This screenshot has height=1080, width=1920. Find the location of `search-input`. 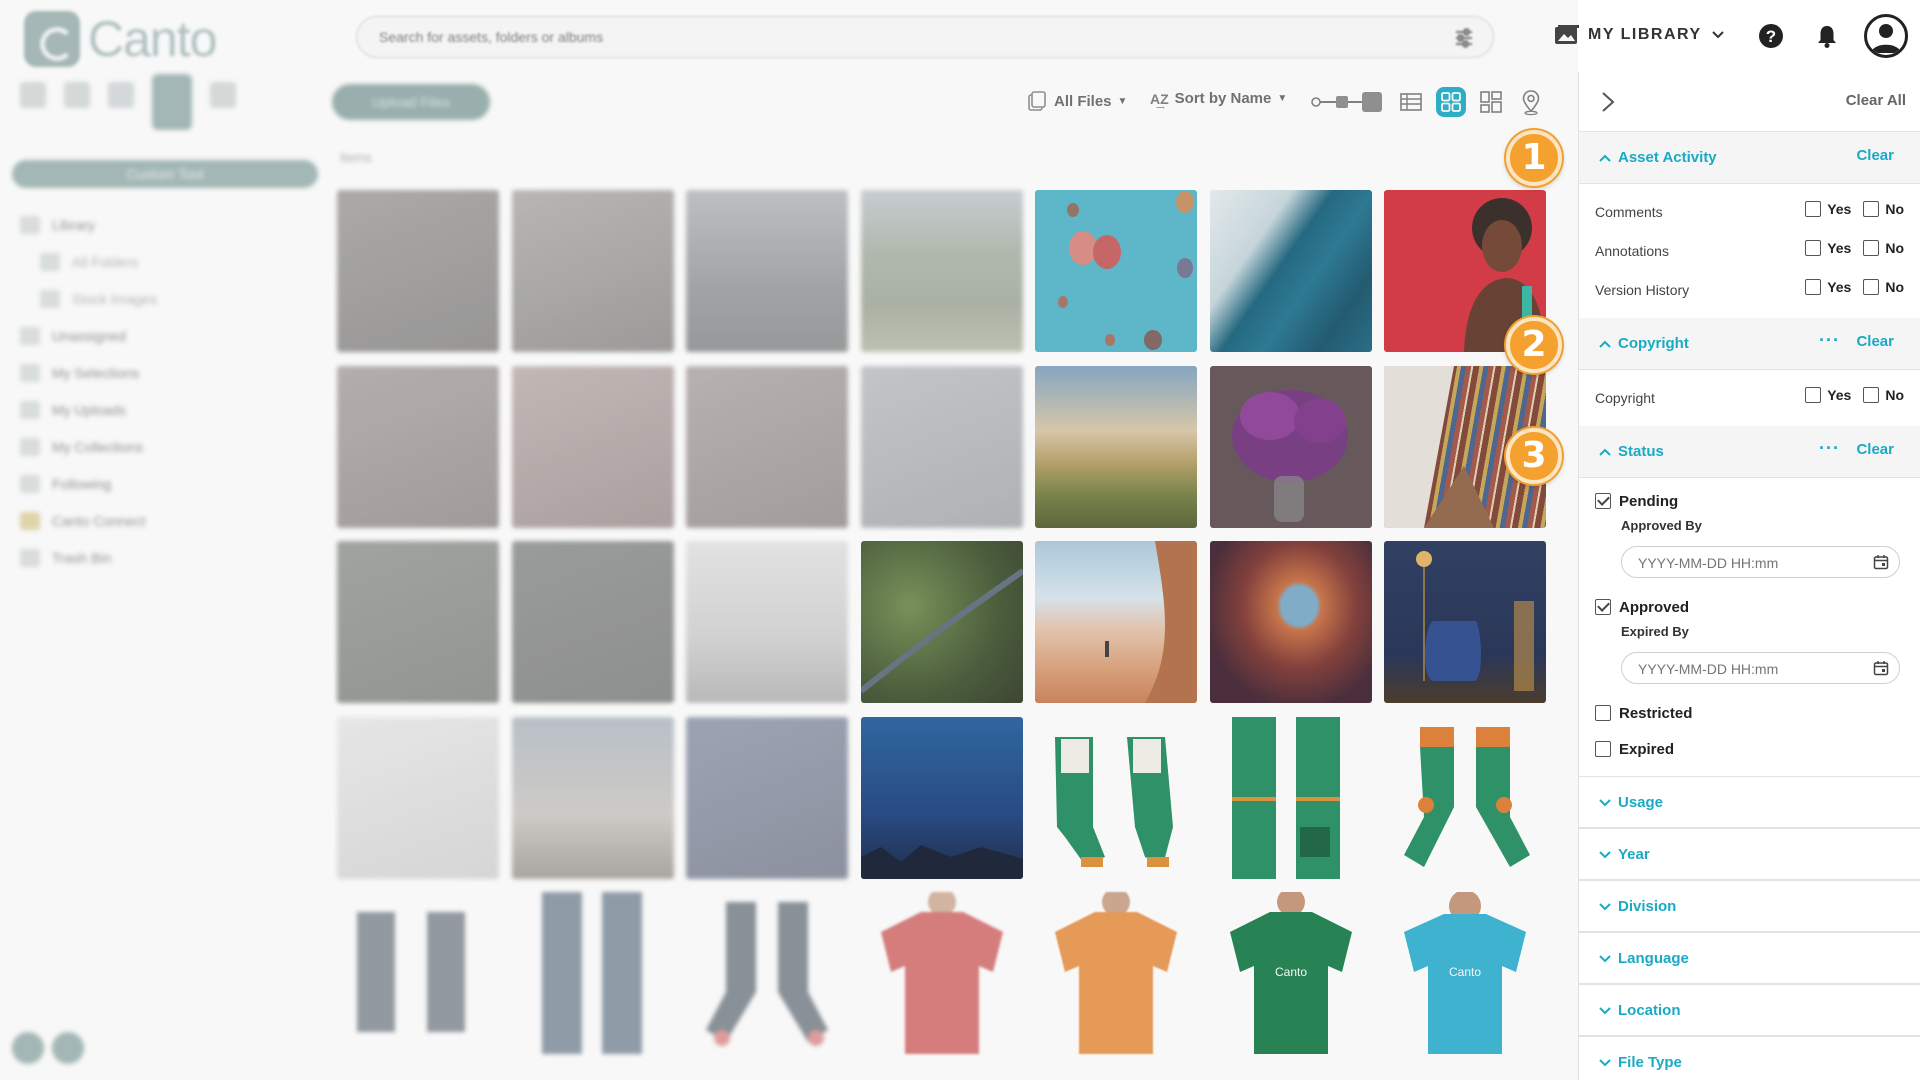

search-input is located at coordinates (909, 37).